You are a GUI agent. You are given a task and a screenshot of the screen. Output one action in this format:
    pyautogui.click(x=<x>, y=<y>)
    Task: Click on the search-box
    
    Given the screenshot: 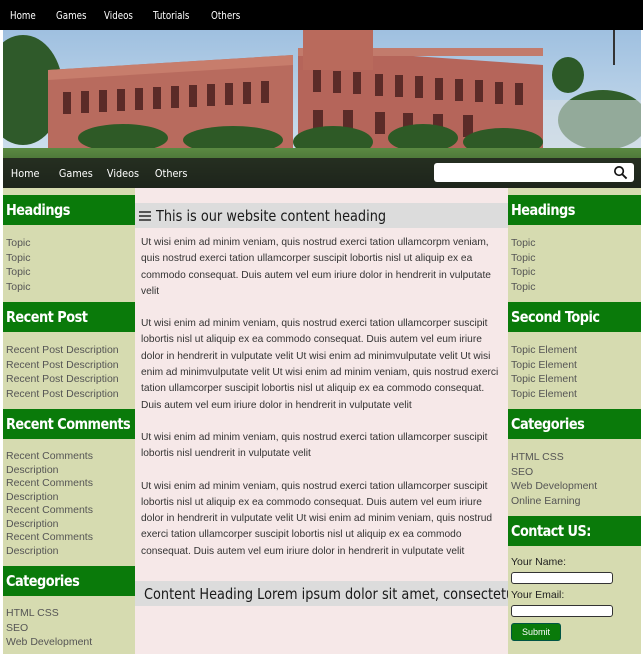 What is the action you would take?
    pyautogui.click(x=534, y=173)
    